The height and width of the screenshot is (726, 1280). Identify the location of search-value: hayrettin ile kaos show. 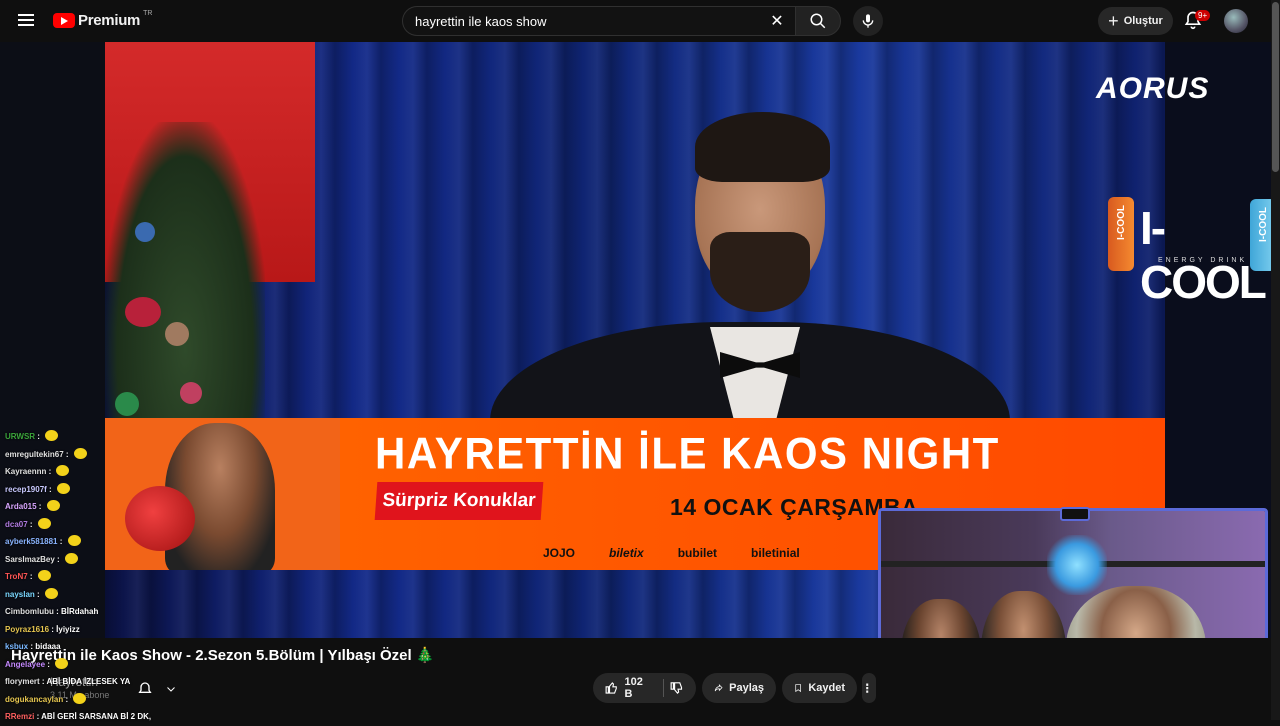
(481, 21).